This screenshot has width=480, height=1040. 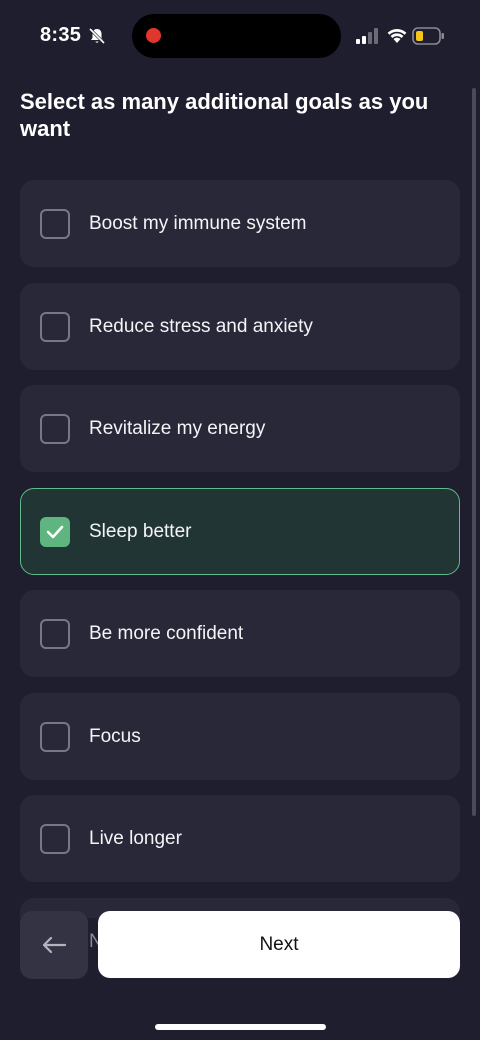 I want to click on next-button: Next, so click(x=279, y=944).